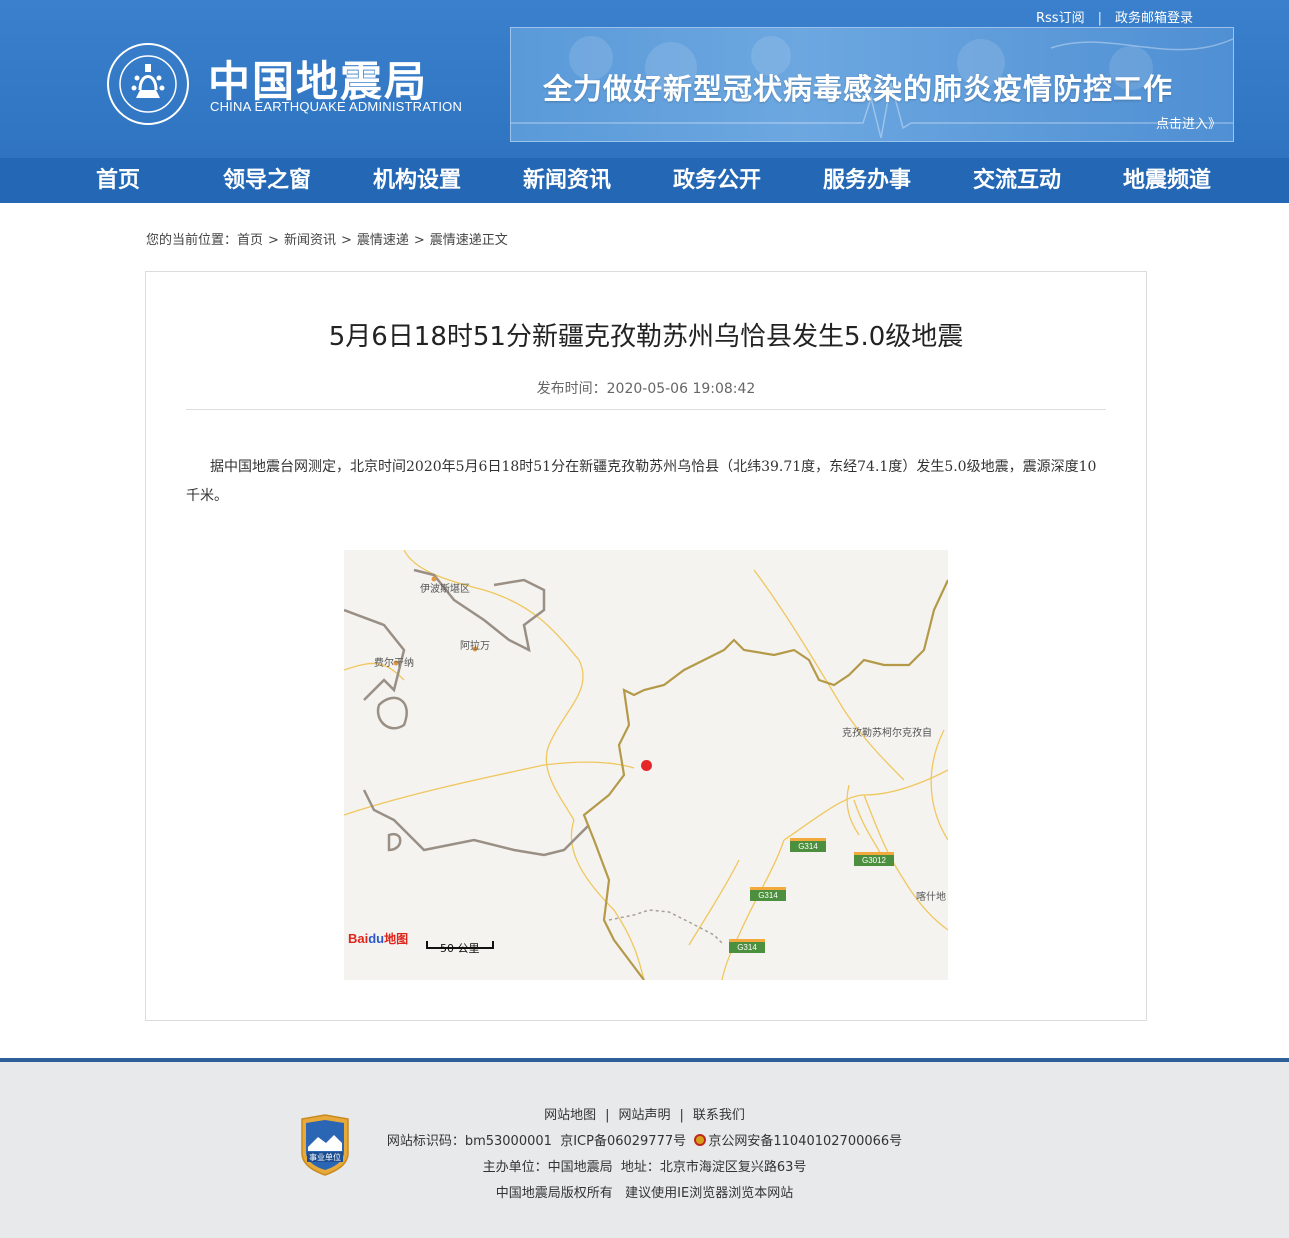 The height and width of the screenshot is (1238, 1289). Describe the element at coordinates (148, 84) in the screenshot. I see `earthquake-admin-emblem-icon` at that location.